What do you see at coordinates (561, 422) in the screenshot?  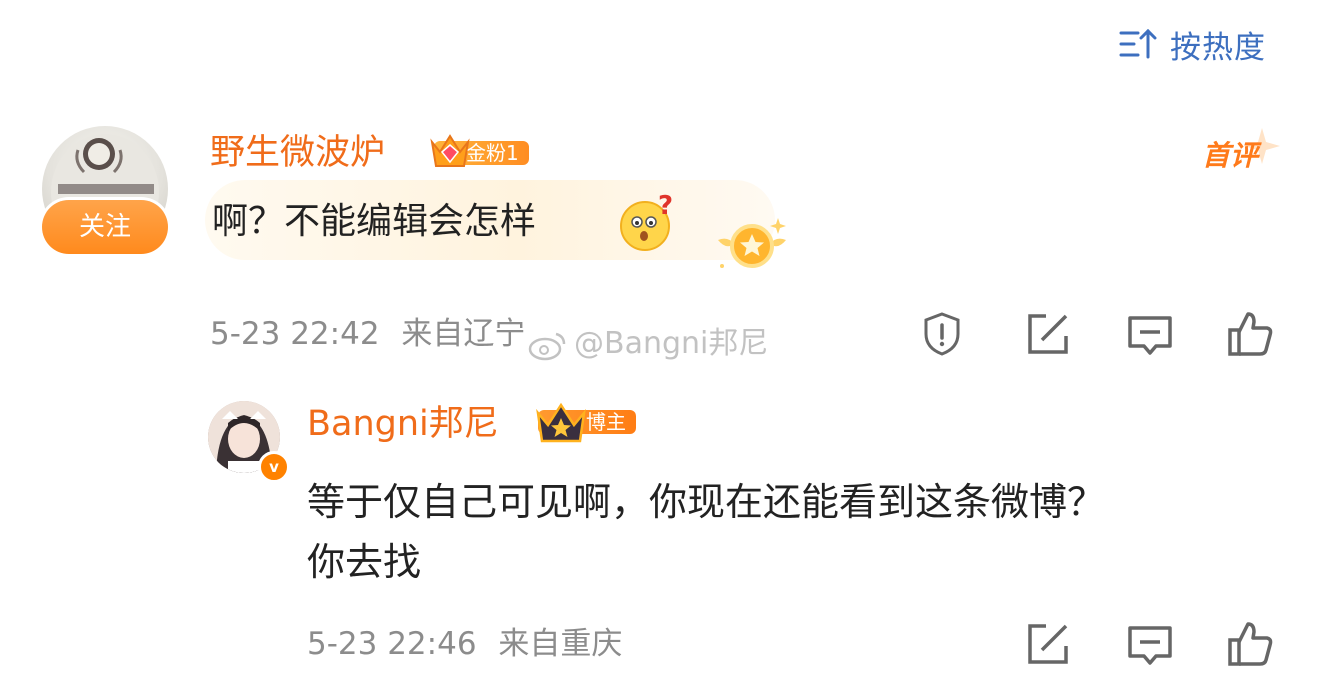 I see `crown-icon` at bounding box center [561, 422].